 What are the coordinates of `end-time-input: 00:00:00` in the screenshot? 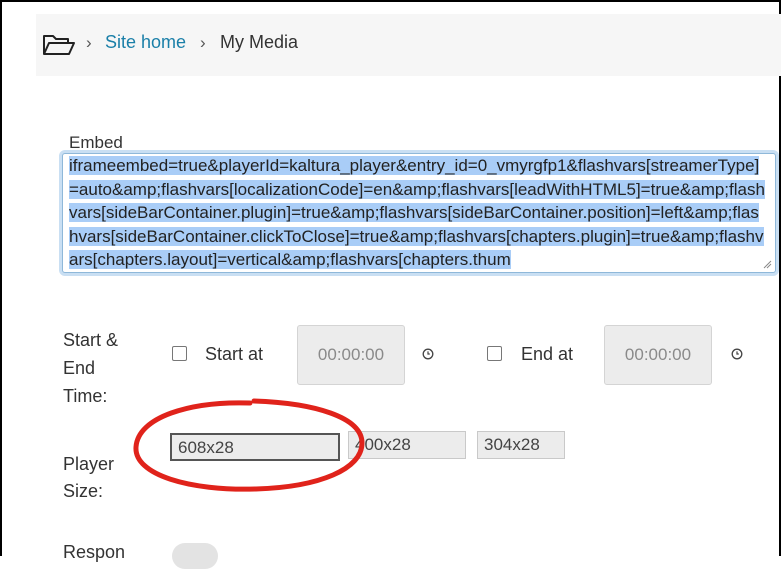 It's located at (658, 355).